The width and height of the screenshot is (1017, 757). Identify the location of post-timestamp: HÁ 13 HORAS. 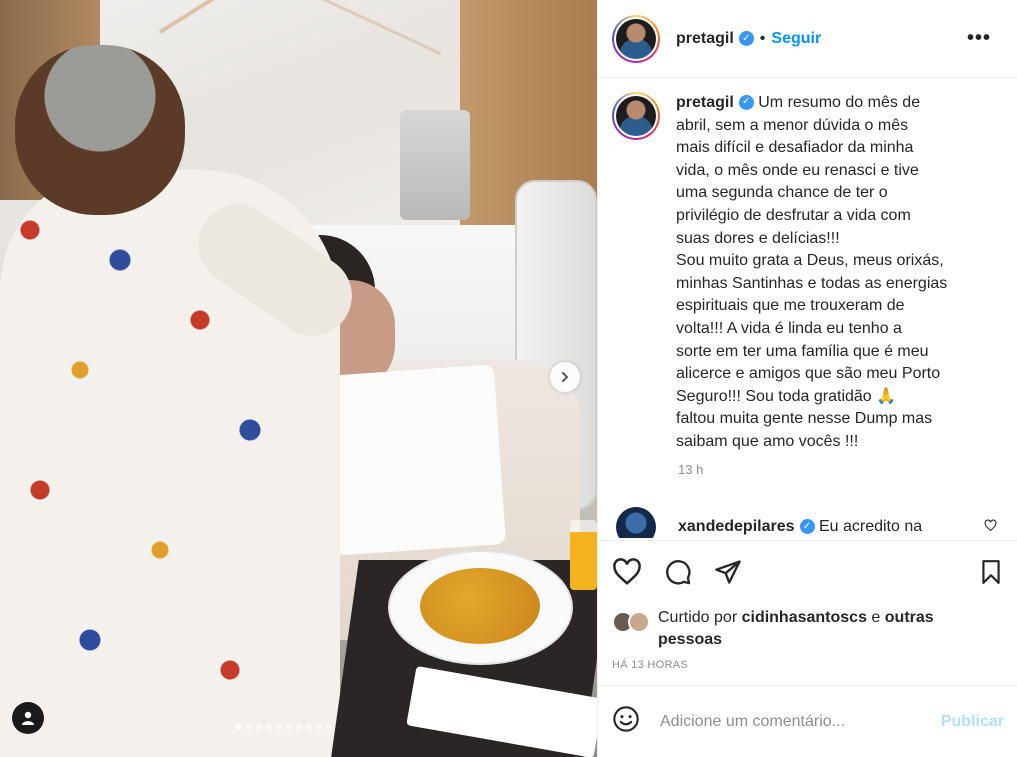
(808, 665).